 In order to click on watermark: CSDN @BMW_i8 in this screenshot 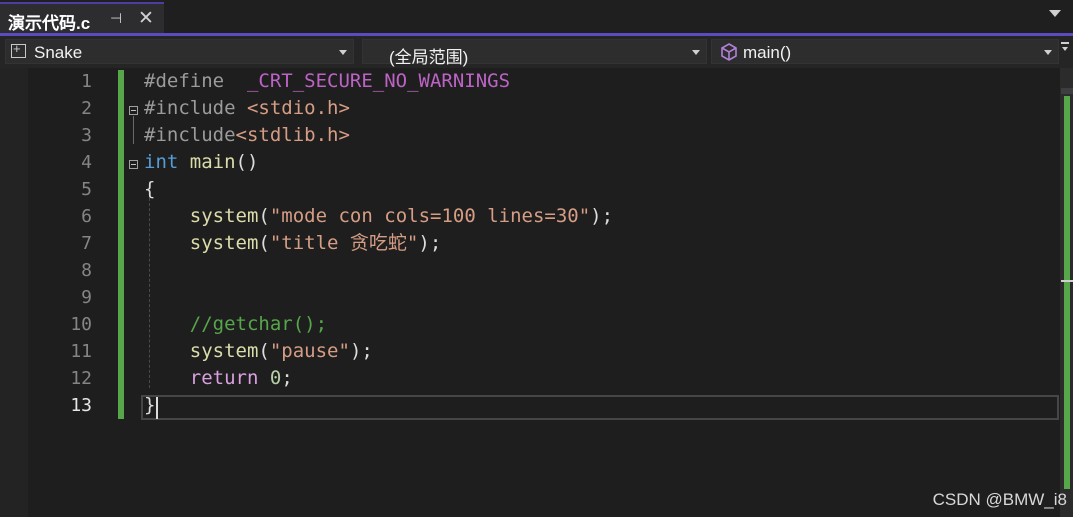, I will do `click(999, 499)`.